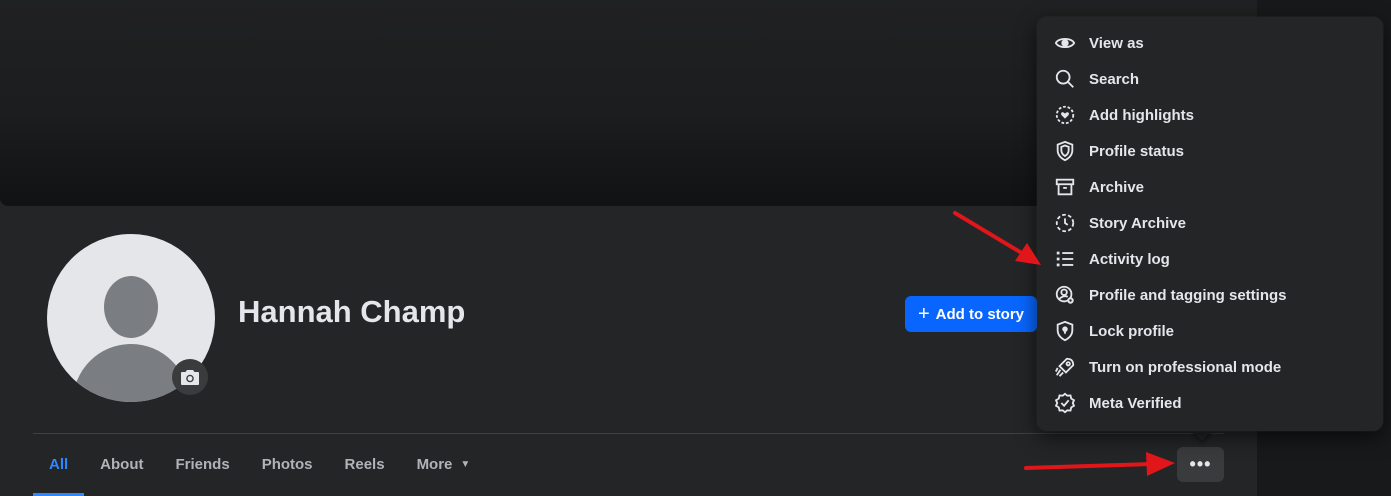 The width and height of the screenshot is (1391, 496). What do you see at coordinates (1065, 43) in the screenshot?
I see `eye-icon` at bounding box center [1065, 43].